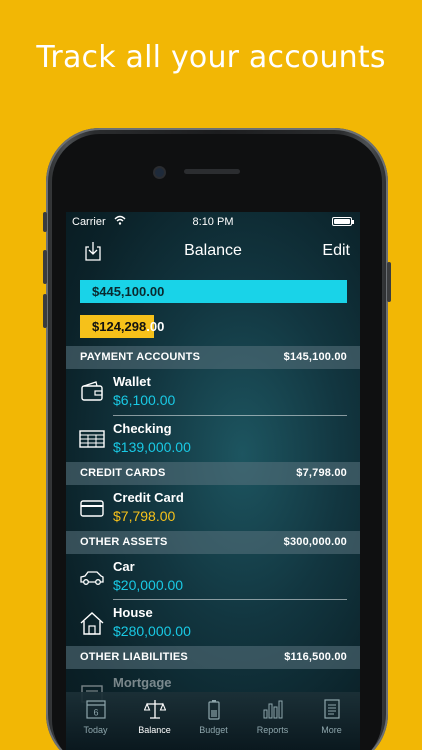 The width and height of the screenshot is (422, 750). I want to click on tab-label: More, so click(331, 730).